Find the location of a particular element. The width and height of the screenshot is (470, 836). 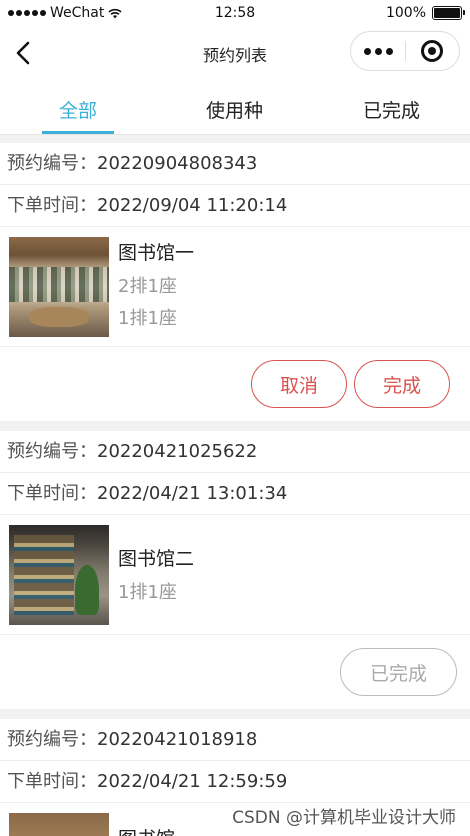

order-time-value: 2022/09/04 11:20:14 is located at coordinates (192, 205).